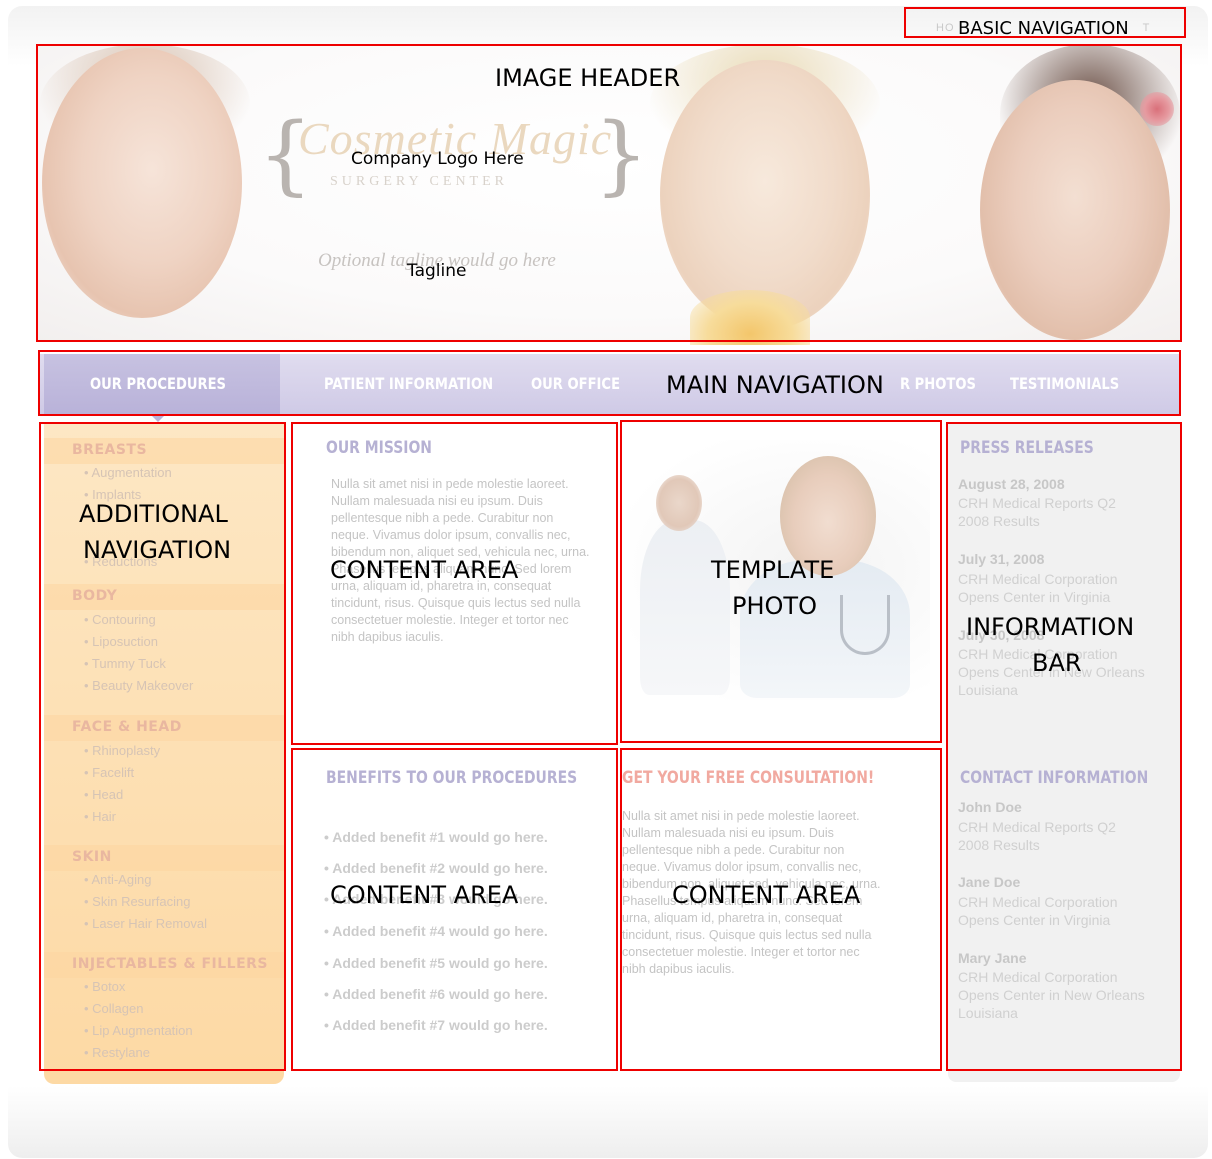 Image resolution: width=1212 pixels, height=1159 pixels. Describe the element at coordinates (773, 570) in the screenshot. I see `template-photo-label: TEMPLATE` at that location.